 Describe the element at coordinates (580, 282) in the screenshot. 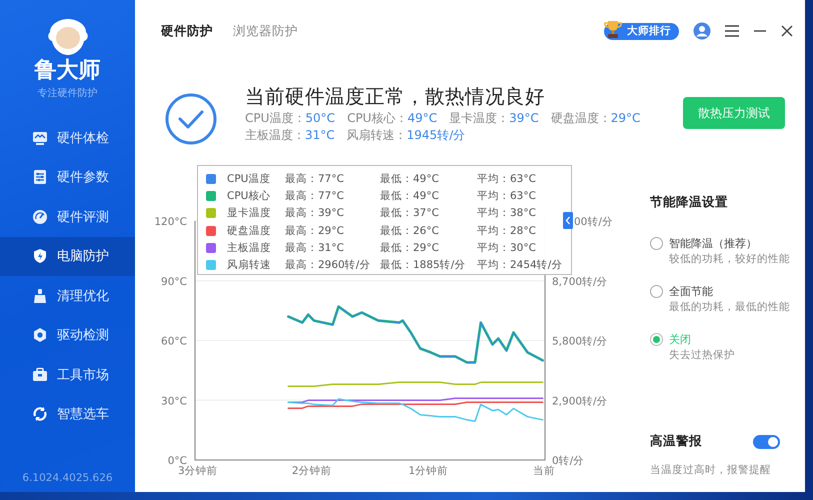

I see `axis-label: 8,700转/分` at that location.